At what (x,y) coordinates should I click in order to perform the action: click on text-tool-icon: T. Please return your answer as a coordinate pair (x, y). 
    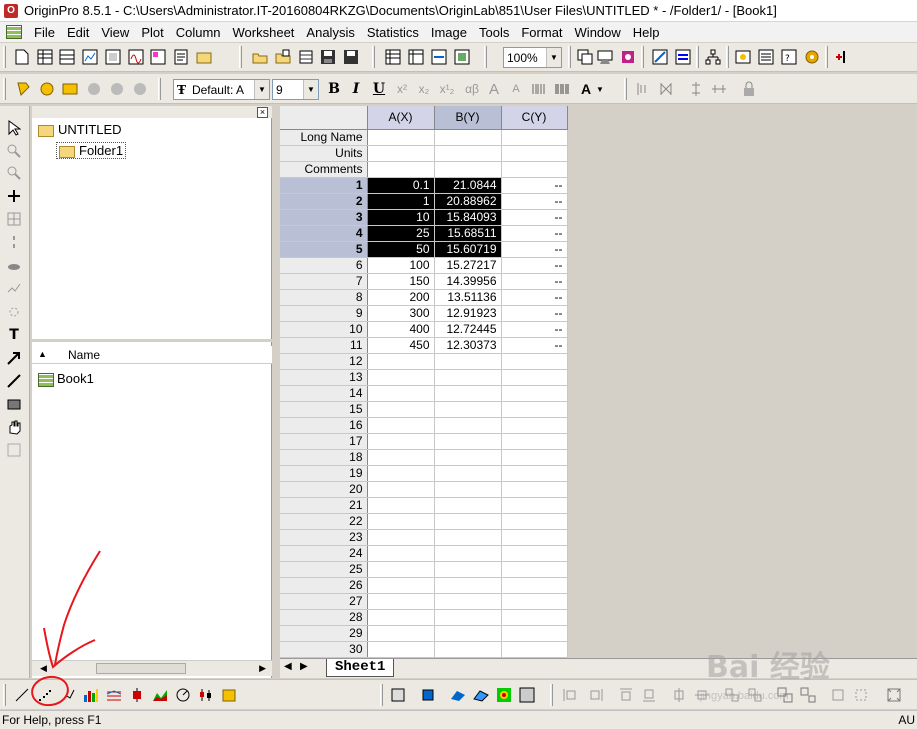
    Looking at the image, I should click on (14, 335).